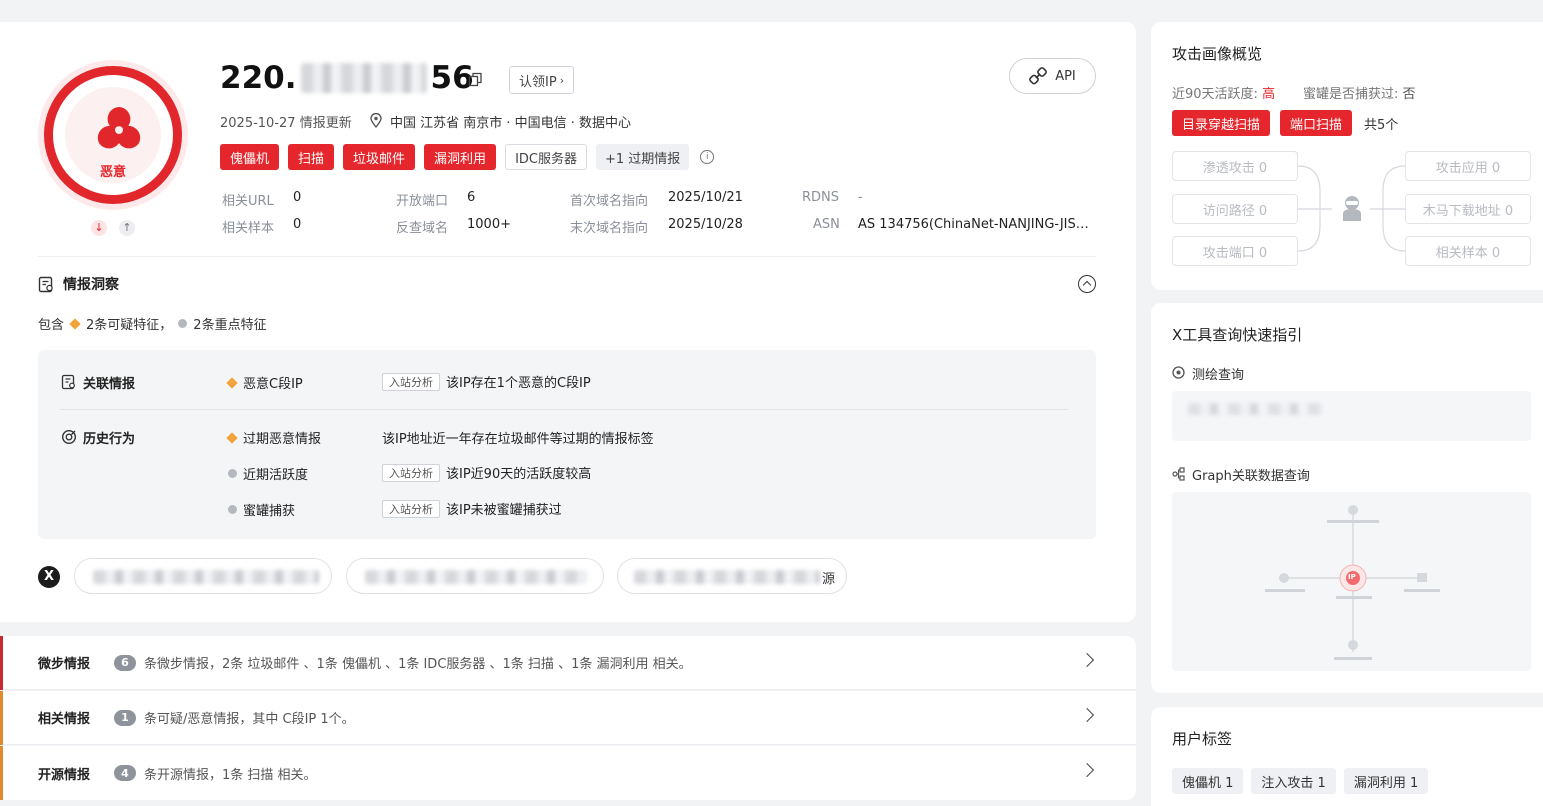  I want to click on stat-rdns-label: RDNS, so click(821, 197).